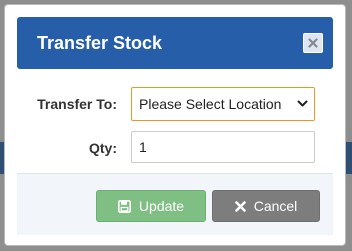 Image resolution: width=352 pixels, height=251 pixels. I want to click on location-select: Please Select Location, so click(223, 104).